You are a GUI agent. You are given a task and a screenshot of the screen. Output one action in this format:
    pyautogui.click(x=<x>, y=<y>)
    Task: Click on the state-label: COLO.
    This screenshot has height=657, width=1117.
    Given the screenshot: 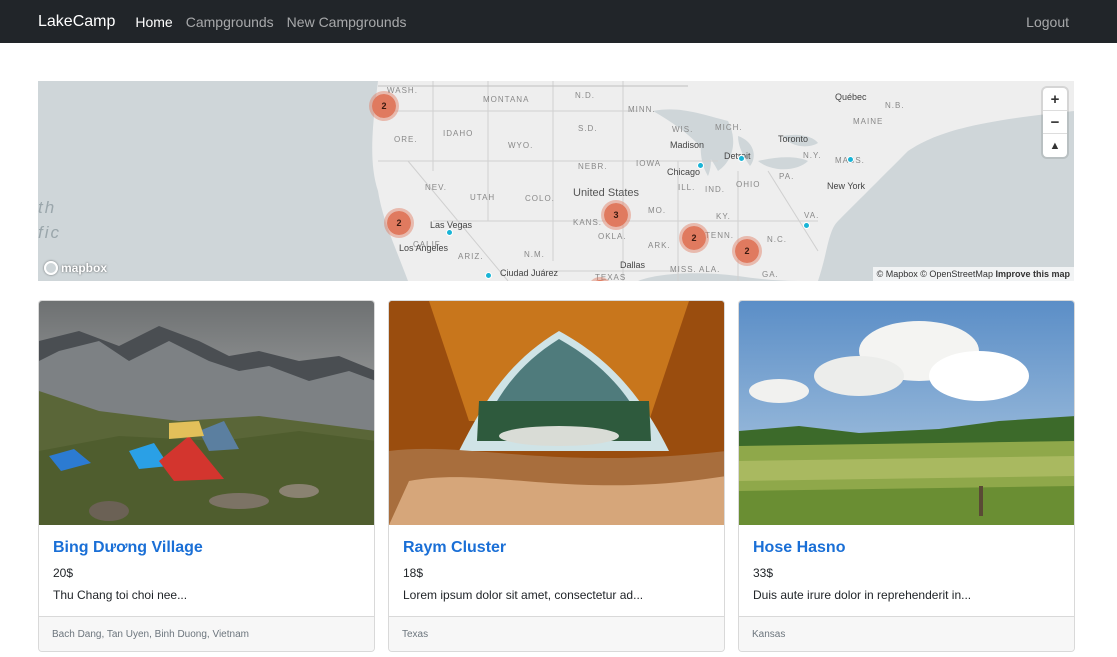 What is the action you would take?
    pyautogui.click(x=540, y=198)
    